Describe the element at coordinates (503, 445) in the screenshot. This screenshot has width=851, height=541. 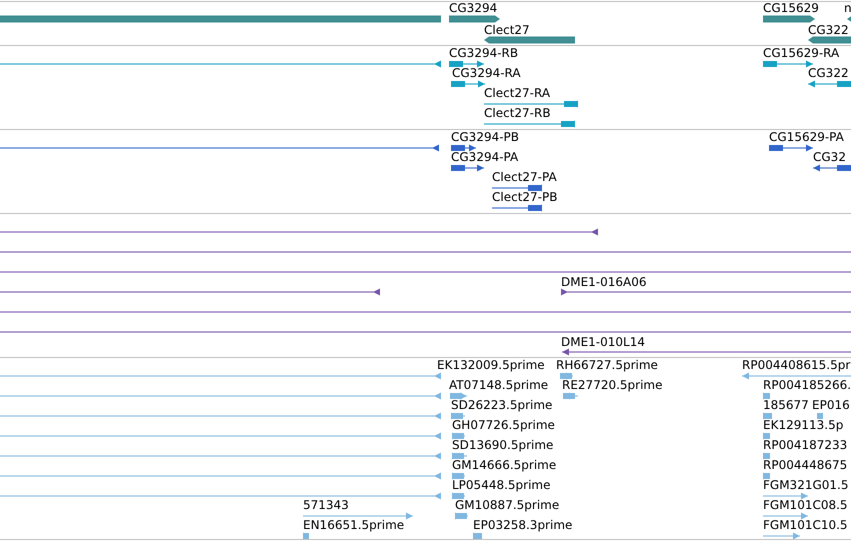
I see `feature-label: SD13690.5prime` at that location.